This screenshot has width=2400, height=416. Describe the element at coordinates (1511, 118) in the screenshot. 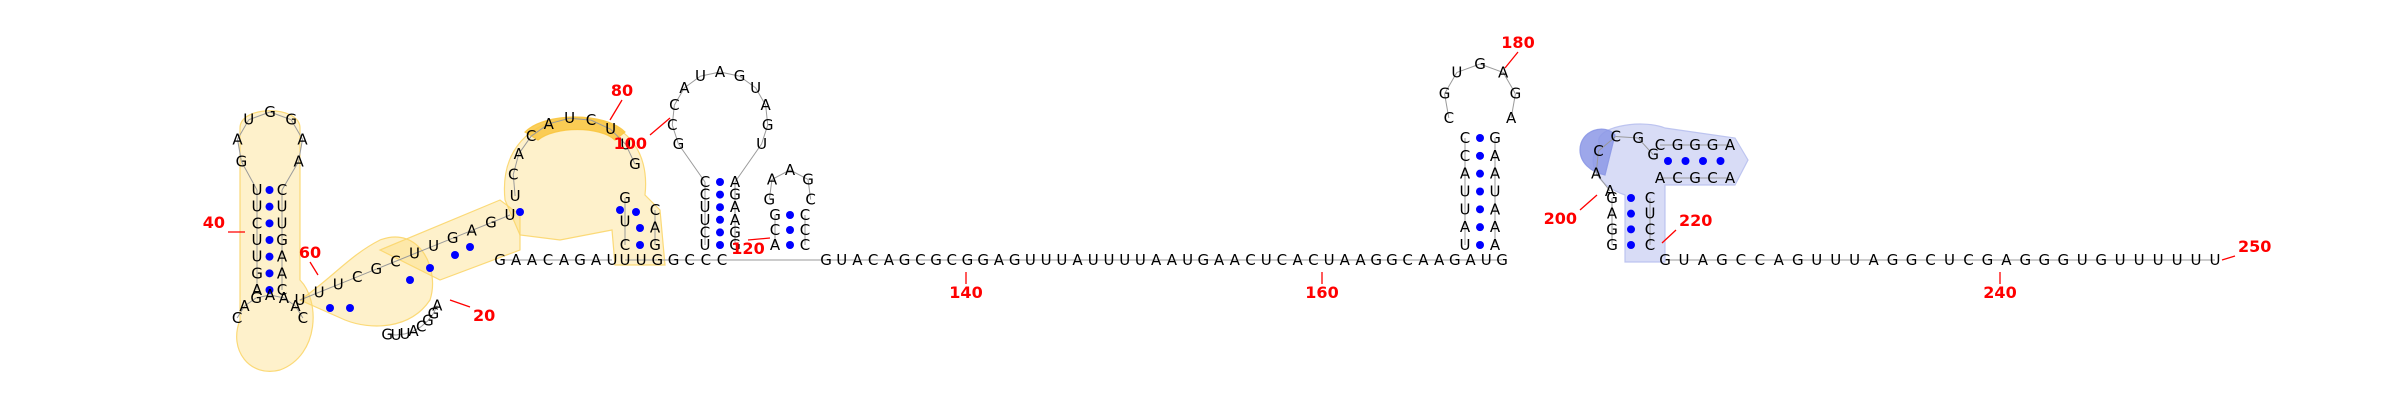

I see `hairpin-180-loop-nucleotide: A` at that location.